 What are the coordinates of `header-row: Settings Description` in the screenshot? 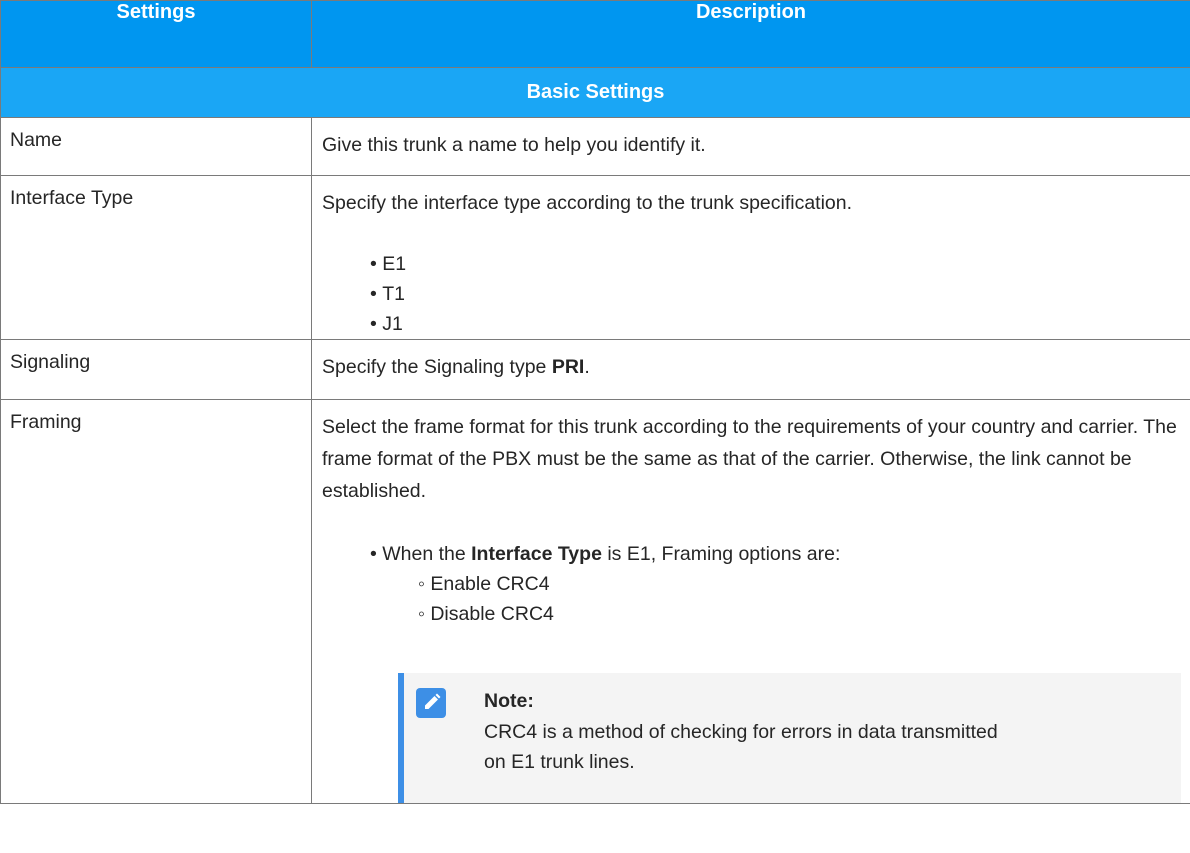 It's located at (595, 34).